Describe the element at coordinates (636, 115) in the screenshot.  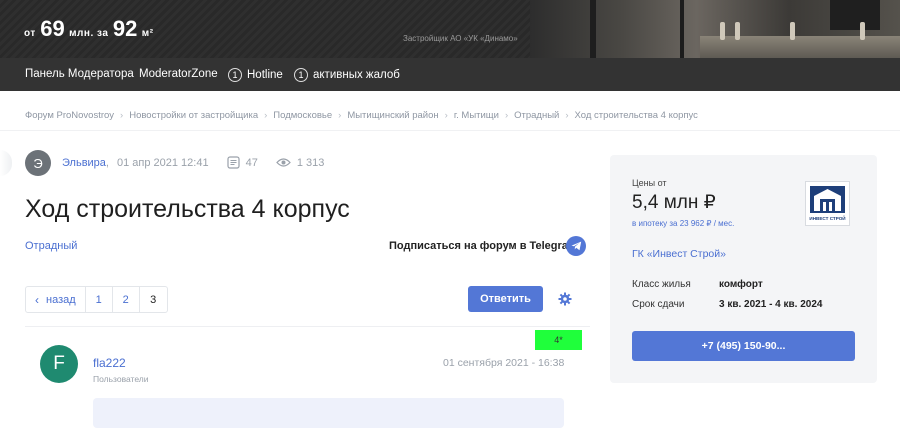
I see `breadcrumb-current: Ход строительства 4 корпус` at that location.